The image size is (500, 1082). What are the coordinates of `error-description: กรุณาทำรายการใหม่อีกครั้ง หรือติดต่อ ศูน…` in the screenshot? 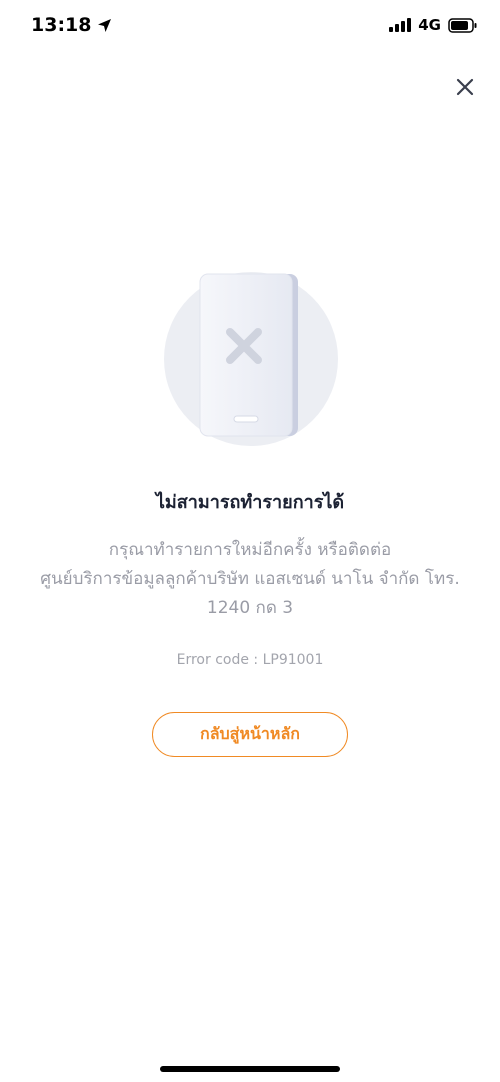 It's located at (250, 579).